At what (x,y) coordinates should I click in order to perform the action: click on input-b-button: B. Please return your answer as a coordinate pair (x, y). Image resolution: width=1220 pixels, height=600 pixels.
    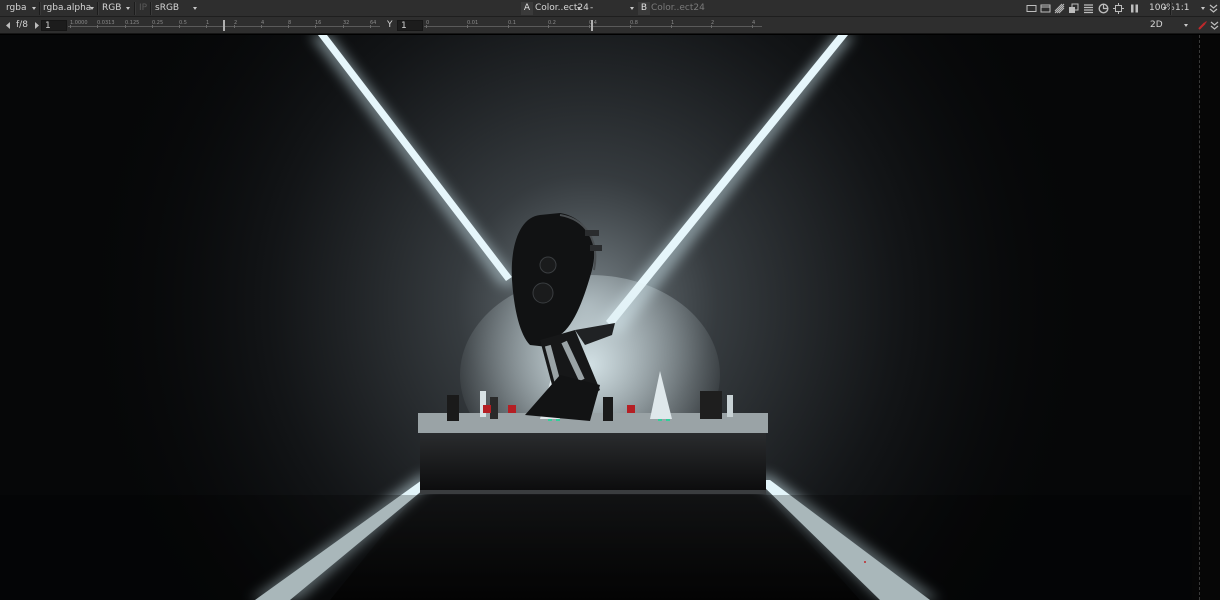
    Looking at the image, I should click on (644, 8).